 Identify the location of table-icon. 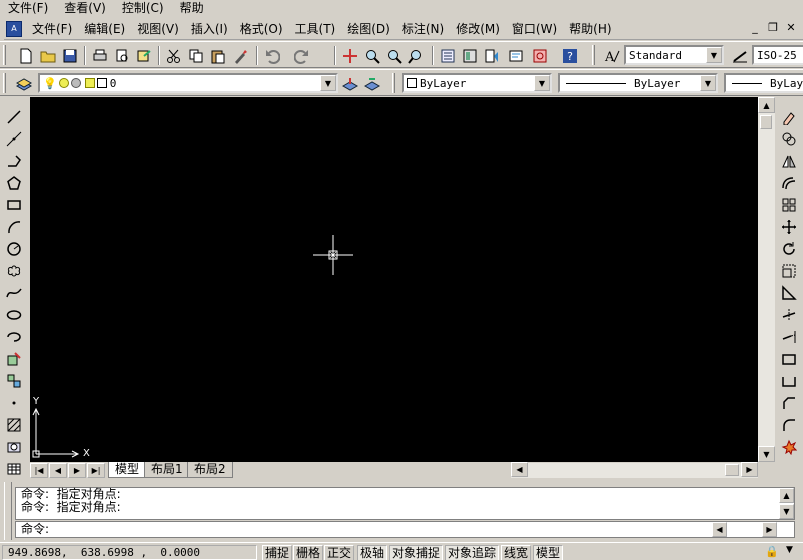
(14, 468).